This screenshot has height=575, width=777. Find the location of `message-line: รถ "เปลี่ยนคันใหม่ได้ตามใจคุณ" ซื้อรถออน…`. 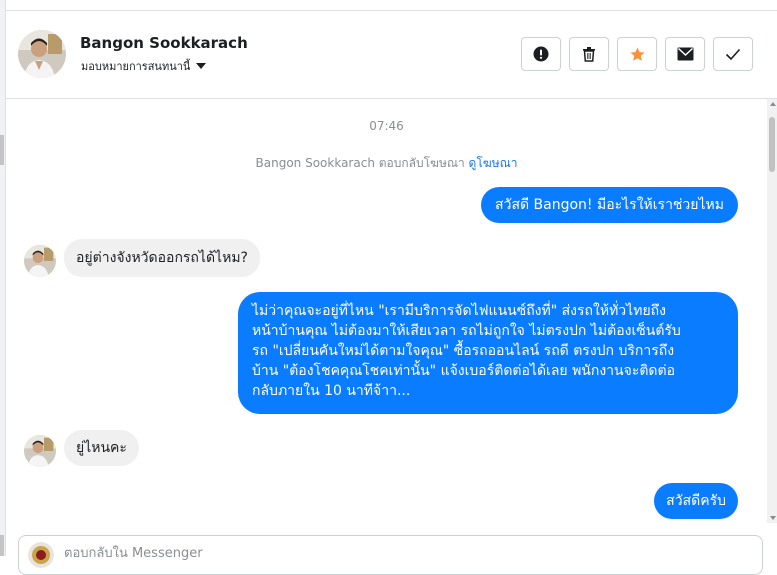

message-line: รถ "เปลี่ยนคันใหม่ได้ตามใจคุณ" ซื้อรถออน… is located at coordinates (463, 351).